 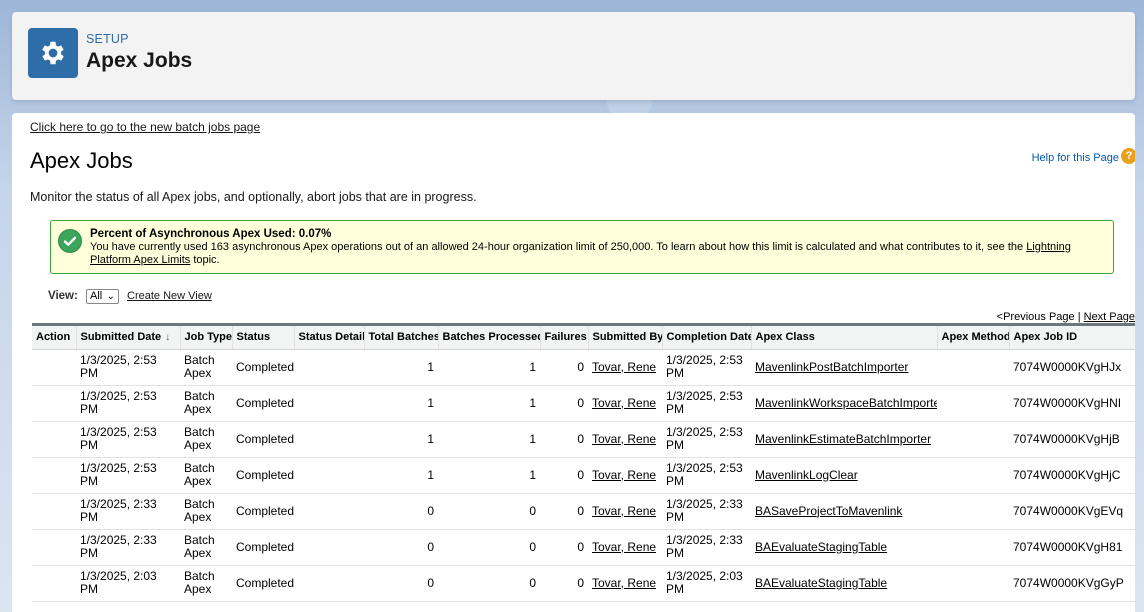 What do you see at coordinates (1075, 158) in the screenshot?
I see `help-for-page-link: Help for this Page` at bounding box center [1075, 158].